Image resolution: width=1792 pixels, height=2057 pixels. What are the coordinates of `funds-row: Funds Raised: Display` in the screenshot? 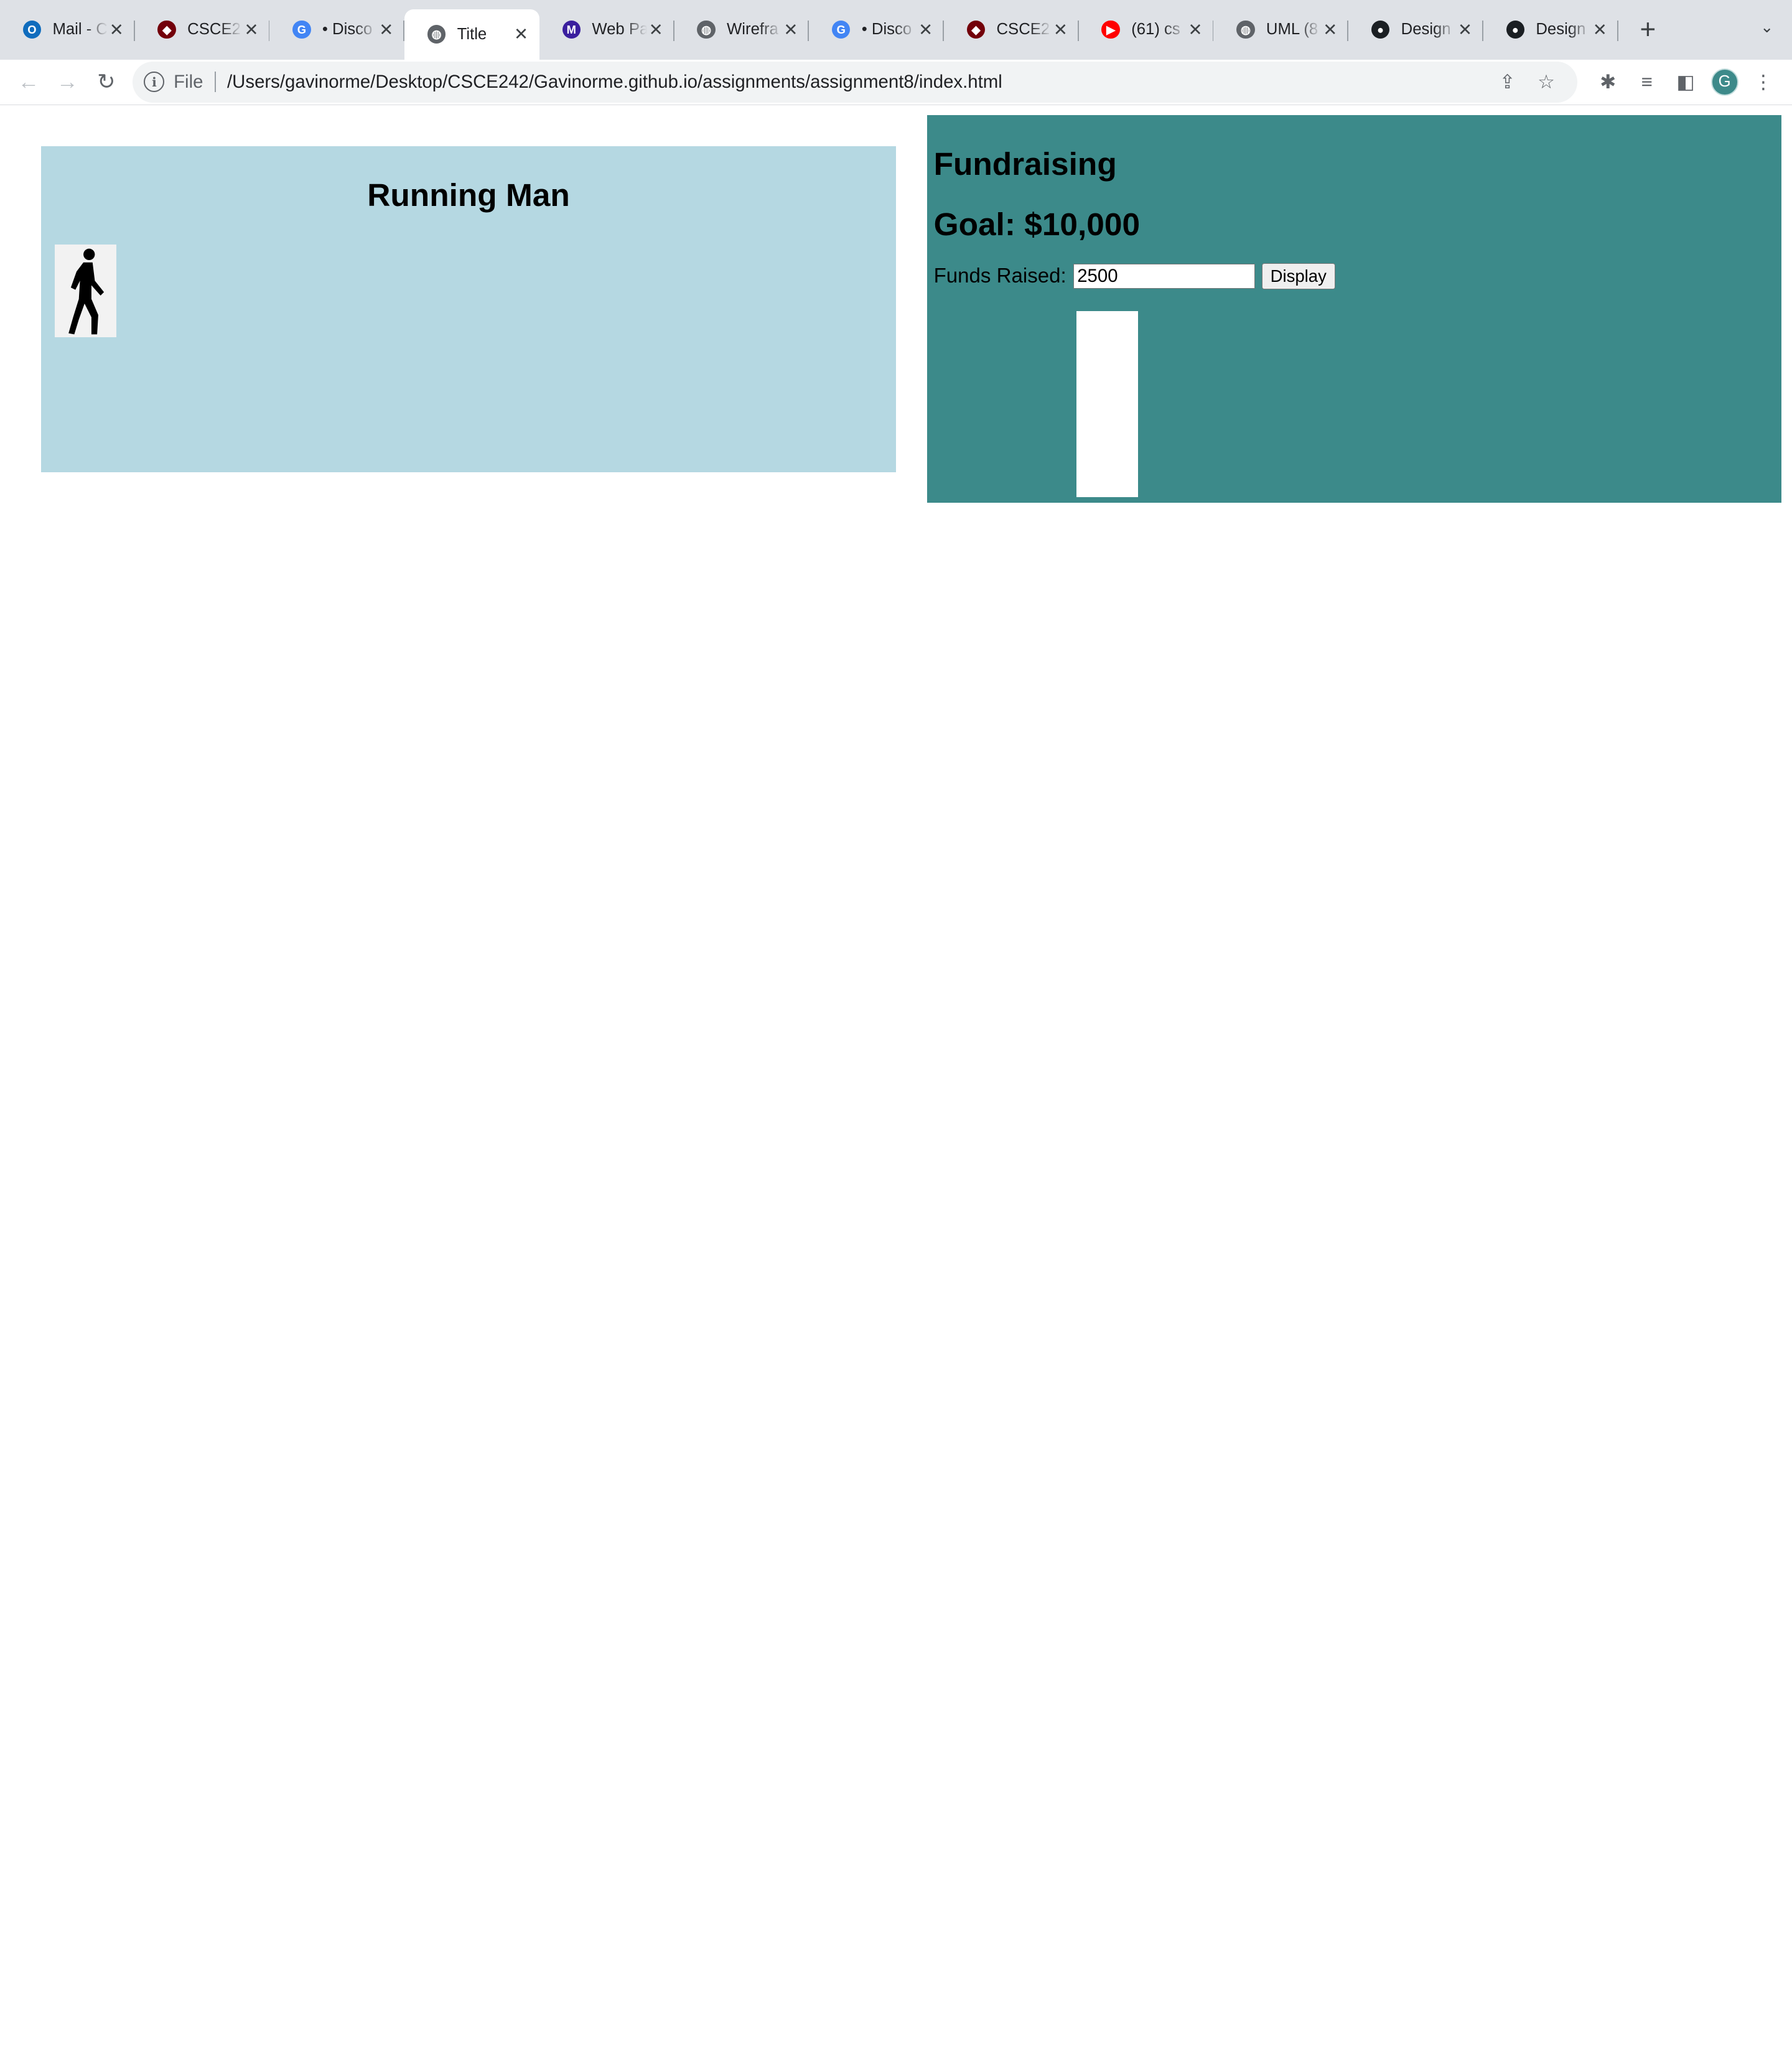 It's located at (1357, 276).